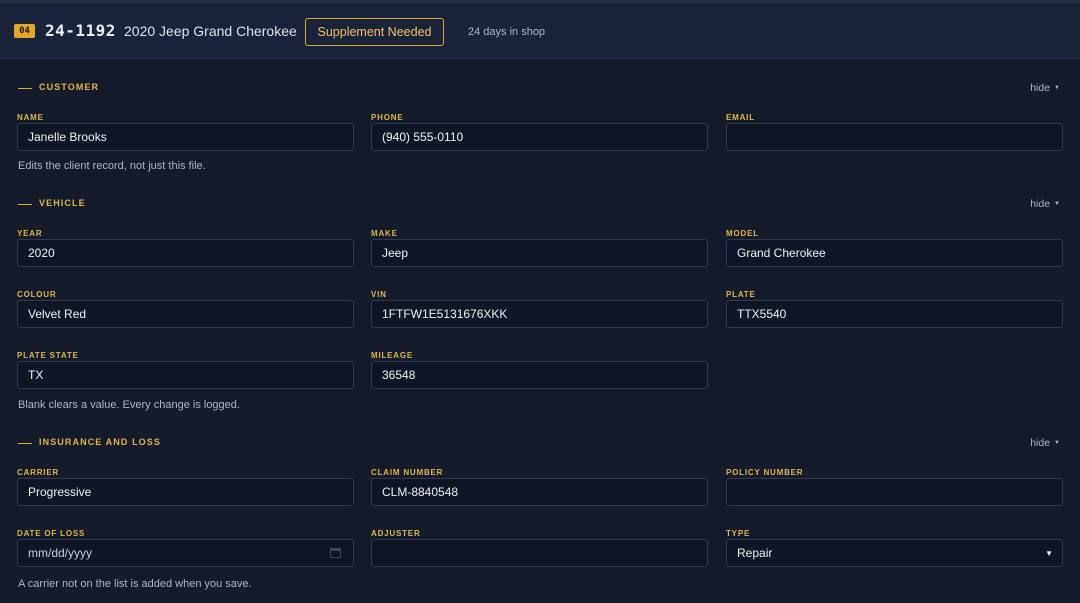 This screenshot has width=1080, height=603. Describe the element at coordinates (392, 355) in the screenshot. I see `mileage-label: MILEAGE` at that location.